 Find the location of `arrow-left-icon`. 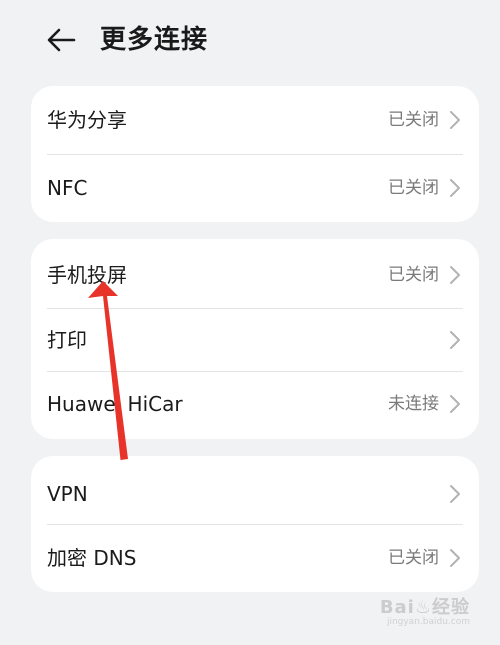

arrow-left-icon is located at coordinates (62, 40).